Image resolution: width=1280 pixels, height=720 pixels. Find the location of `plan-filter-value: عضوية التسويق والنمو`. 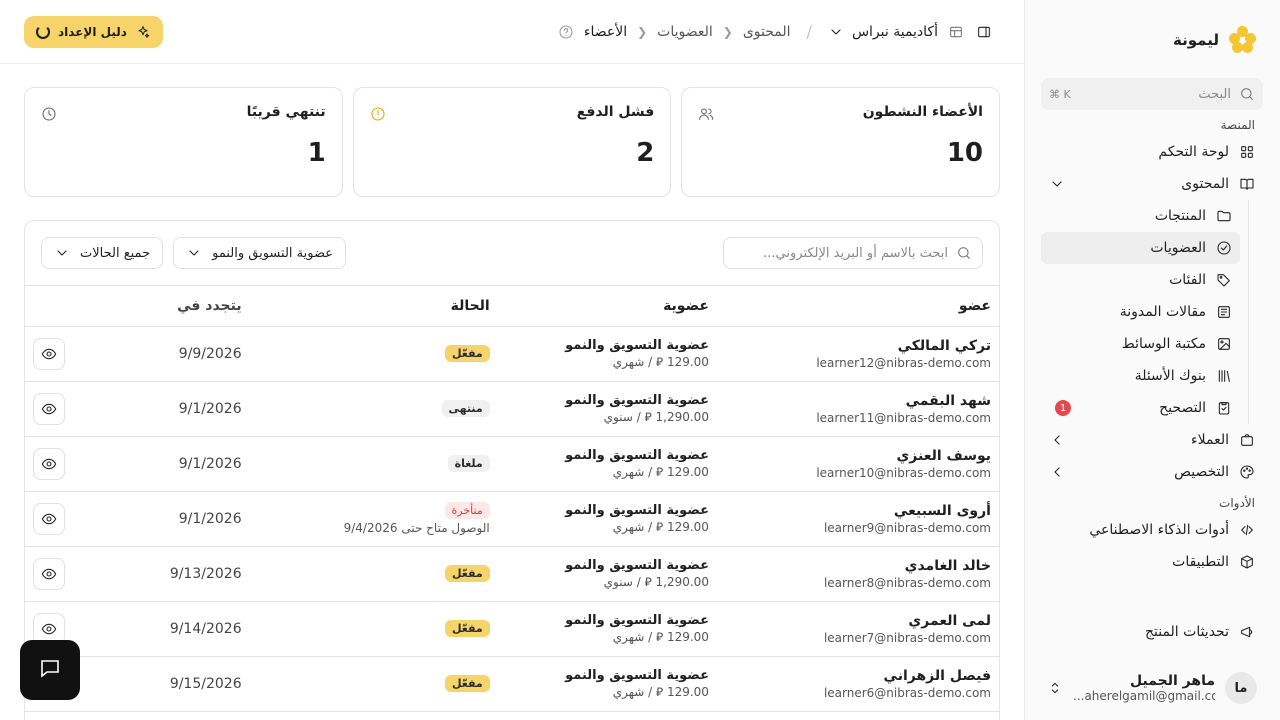

plan-filter-value: عضوية التسويق والنمو is located at coordinates (272, 253).